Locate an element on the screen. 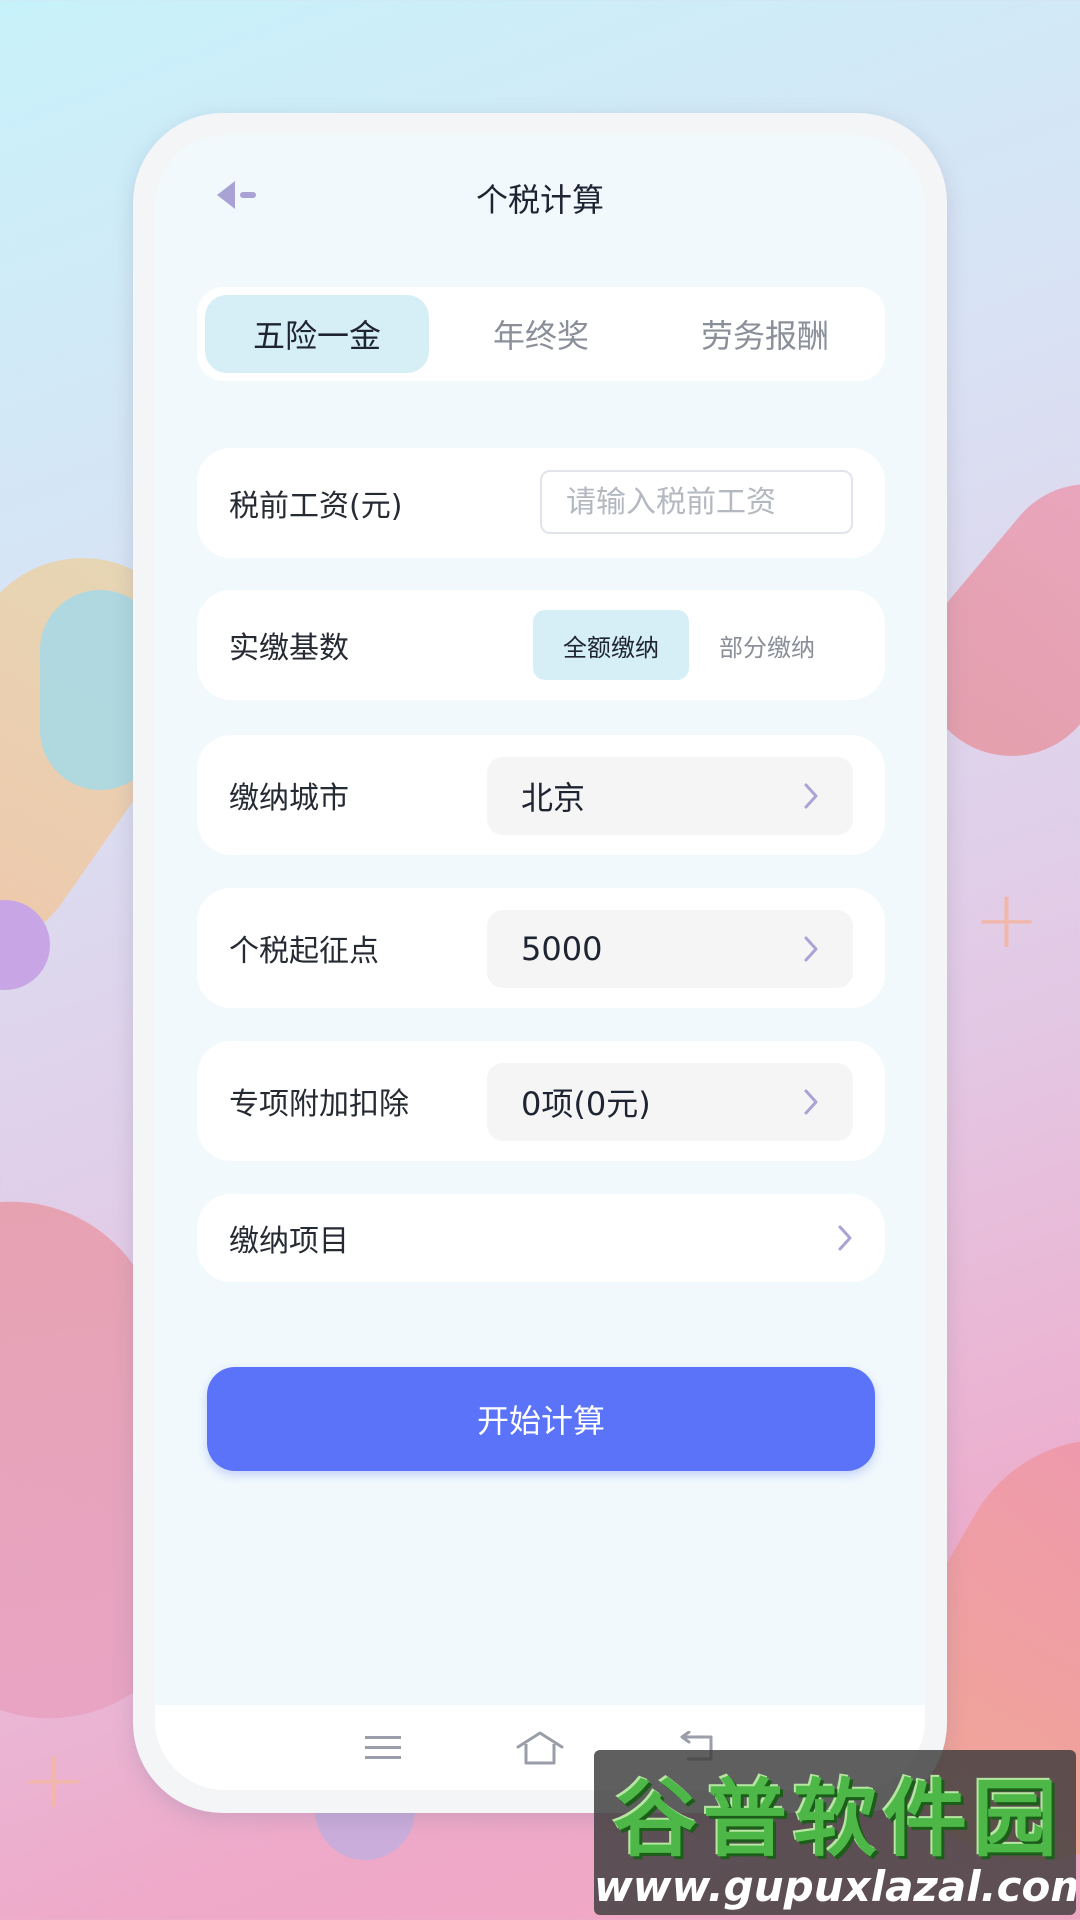 This screenshot has height=1920, width=1080. tab-social-insurance: 五险一金 is located at coordinates (317, 334).